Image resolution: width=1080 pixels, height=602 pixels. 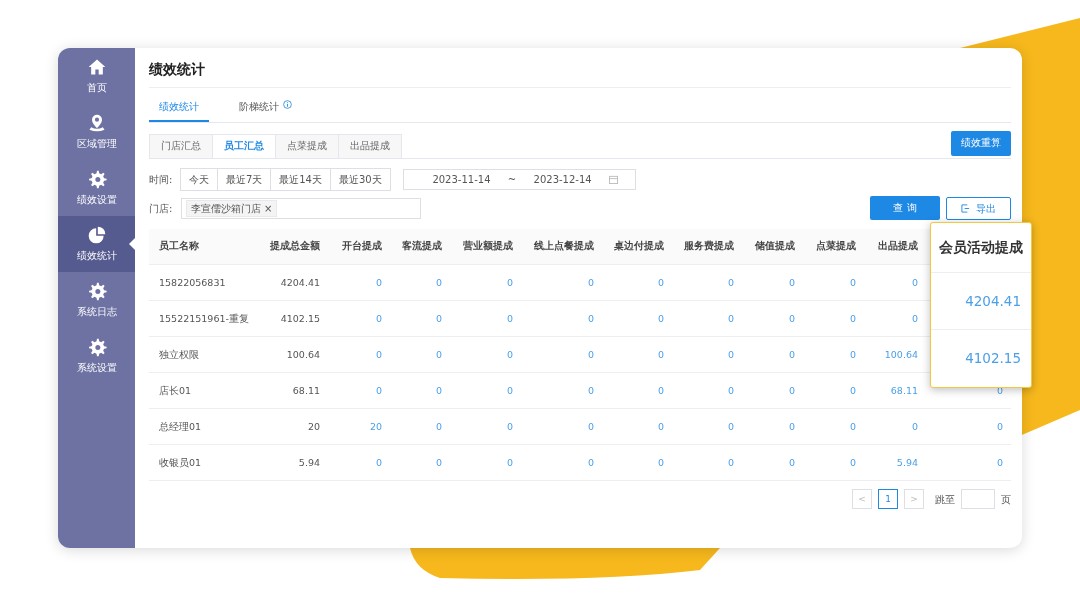 I want to click on table-cell: 15822056831, so click(x=204, y=282).